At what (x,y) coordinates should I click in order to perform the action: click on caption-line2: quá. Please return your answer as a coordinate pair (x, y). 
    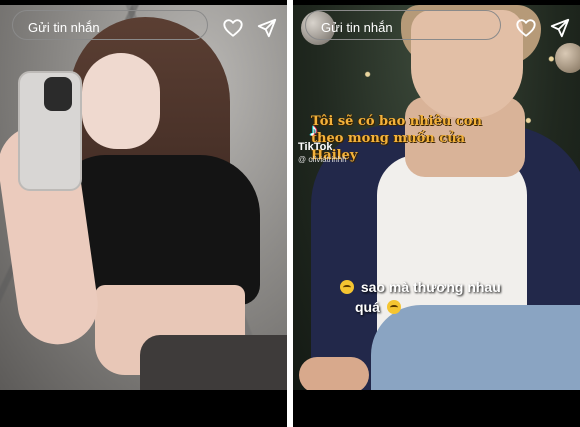
    Looking at the image, I should click on (367, 307).